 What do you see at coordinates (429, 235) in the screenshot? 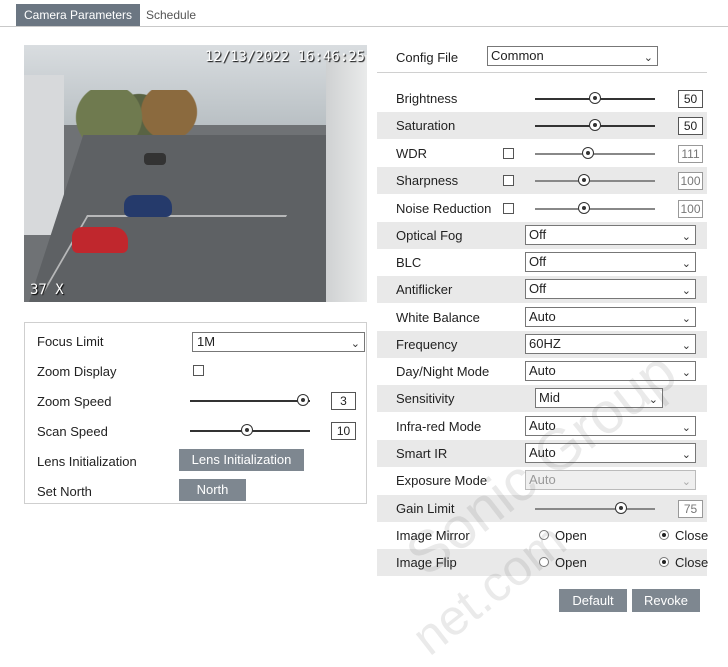
I see `optical-fog-label: Optical Fog` at bounding box center [429, 235].